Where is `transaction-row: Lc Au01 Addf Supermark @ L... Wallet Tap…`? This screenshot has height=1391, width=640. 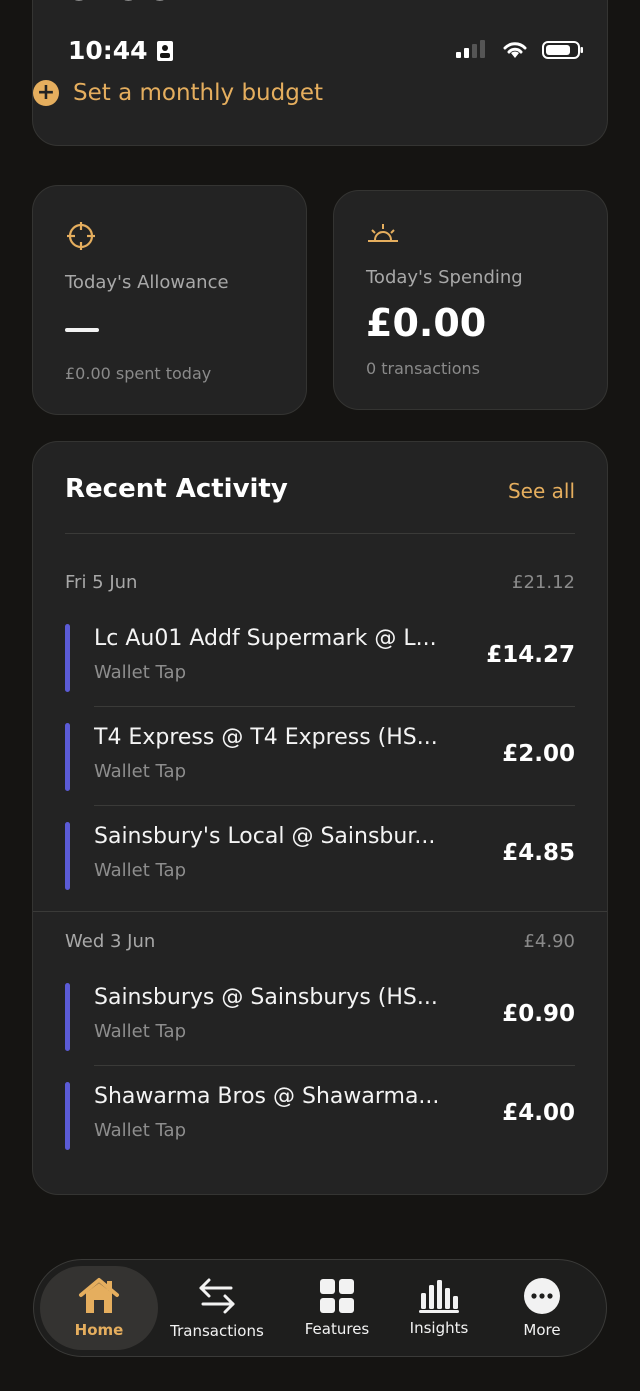 transaction-row: Lc Au01 Addf Supermark @ L... Wallet Tap… is located at coordinates (320, 658).